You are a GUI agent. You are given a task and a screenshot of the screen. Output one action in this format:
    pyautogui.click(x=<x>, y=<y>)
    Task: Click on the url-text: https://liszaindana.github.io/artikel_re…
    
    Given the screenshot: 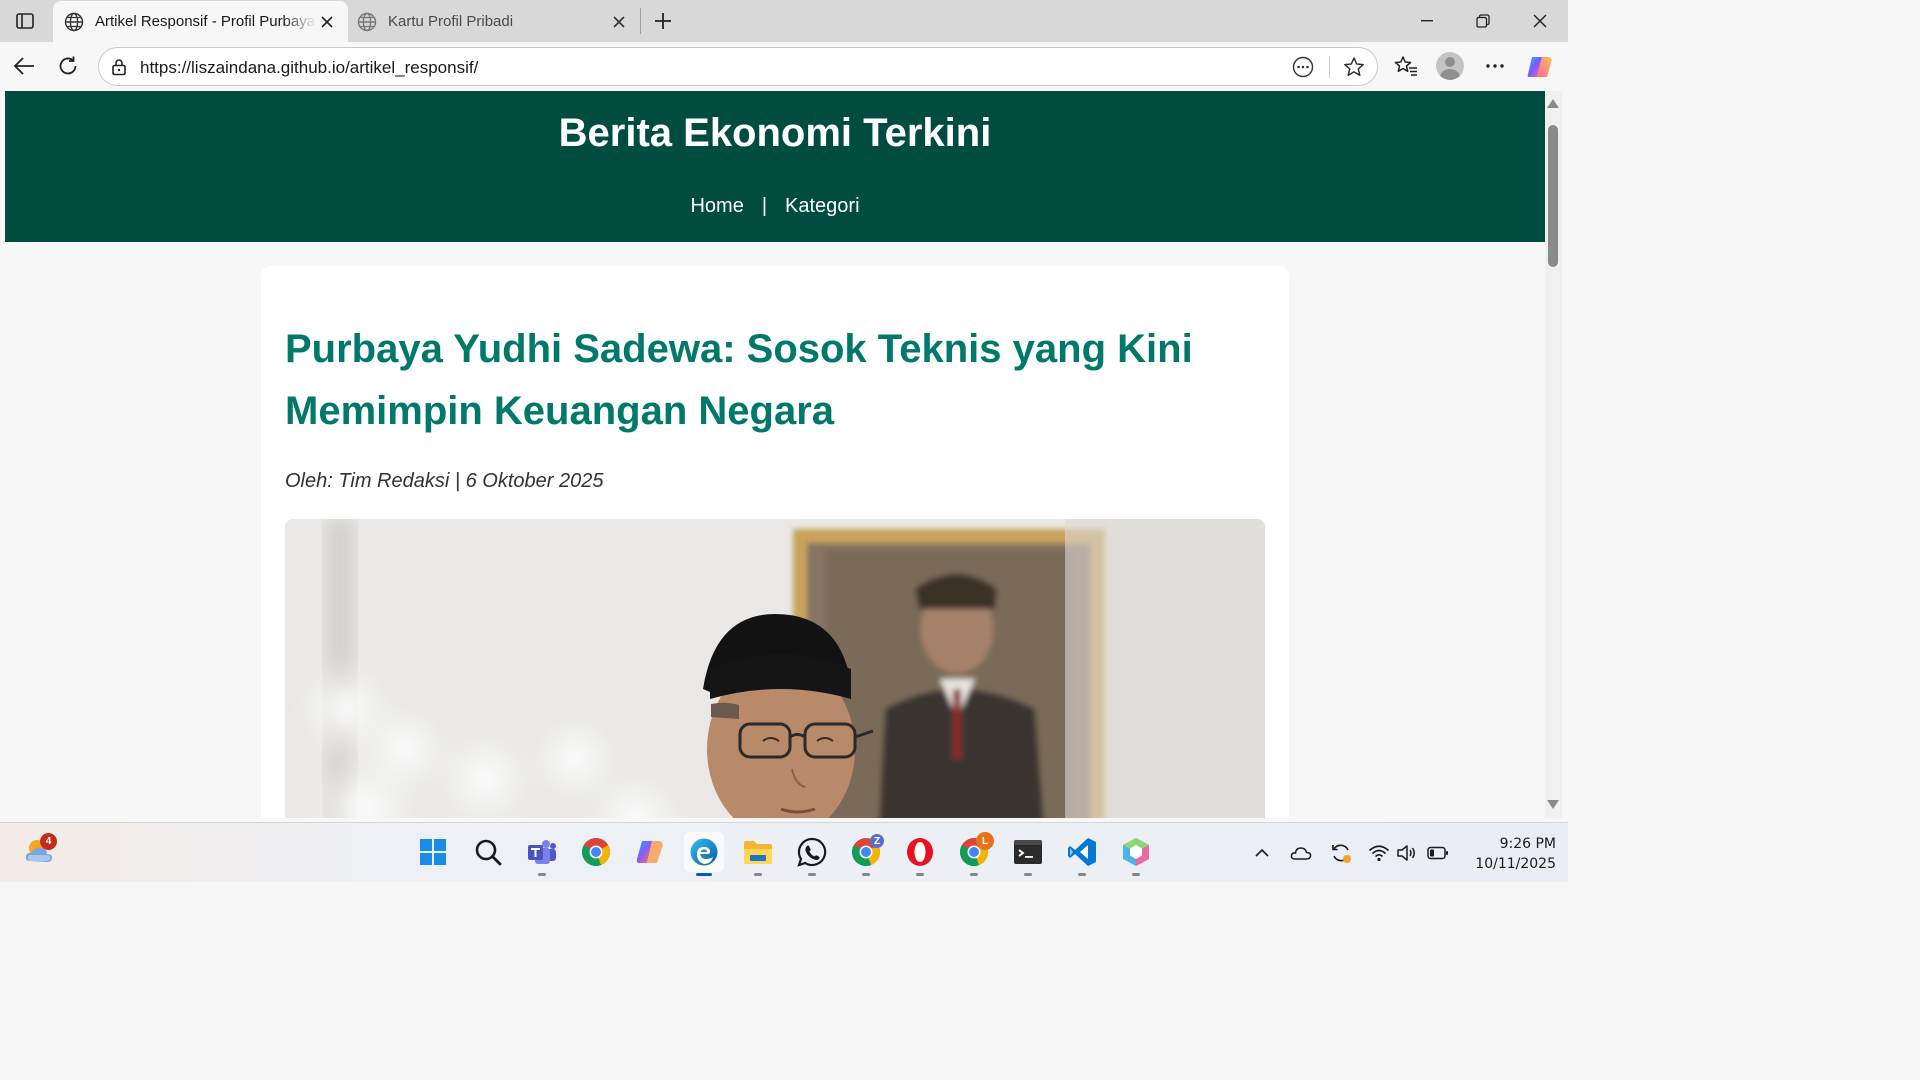 What is the action you would take?
    pyautogui.click(x=309, y=68)
    